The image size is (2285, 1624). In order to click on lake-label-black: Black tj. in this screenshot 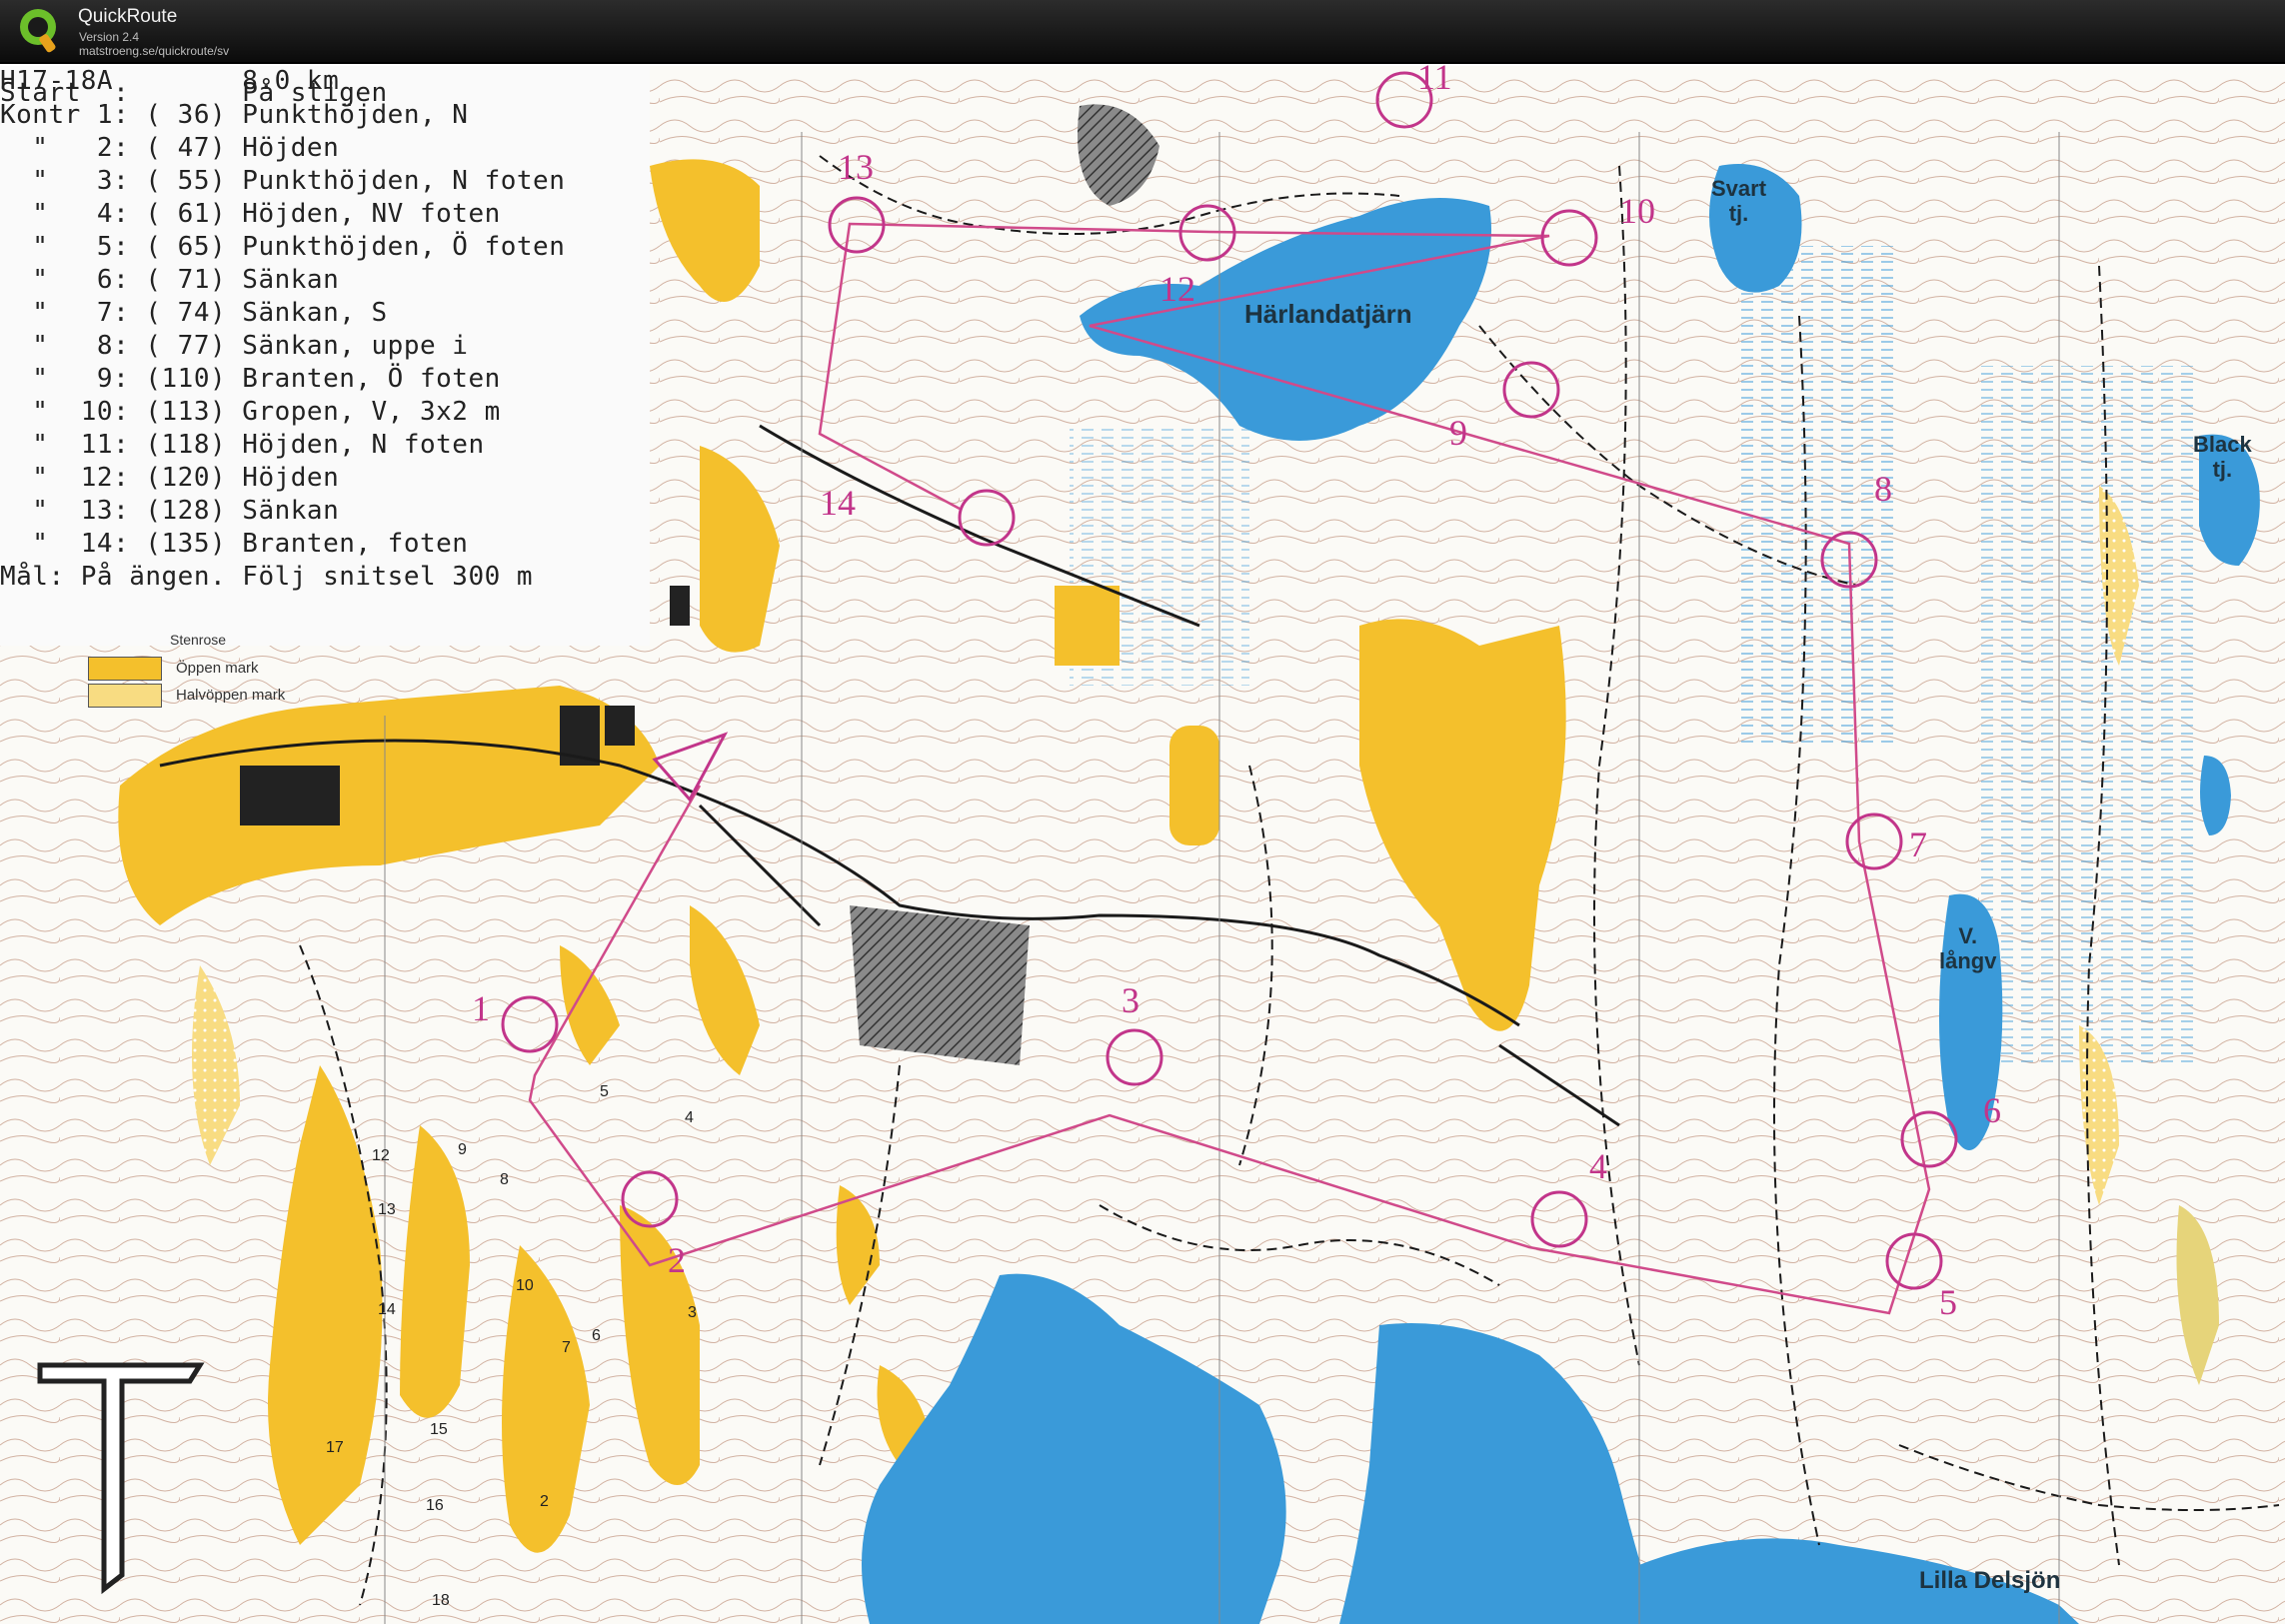, I will do `click(2222, 457)`.